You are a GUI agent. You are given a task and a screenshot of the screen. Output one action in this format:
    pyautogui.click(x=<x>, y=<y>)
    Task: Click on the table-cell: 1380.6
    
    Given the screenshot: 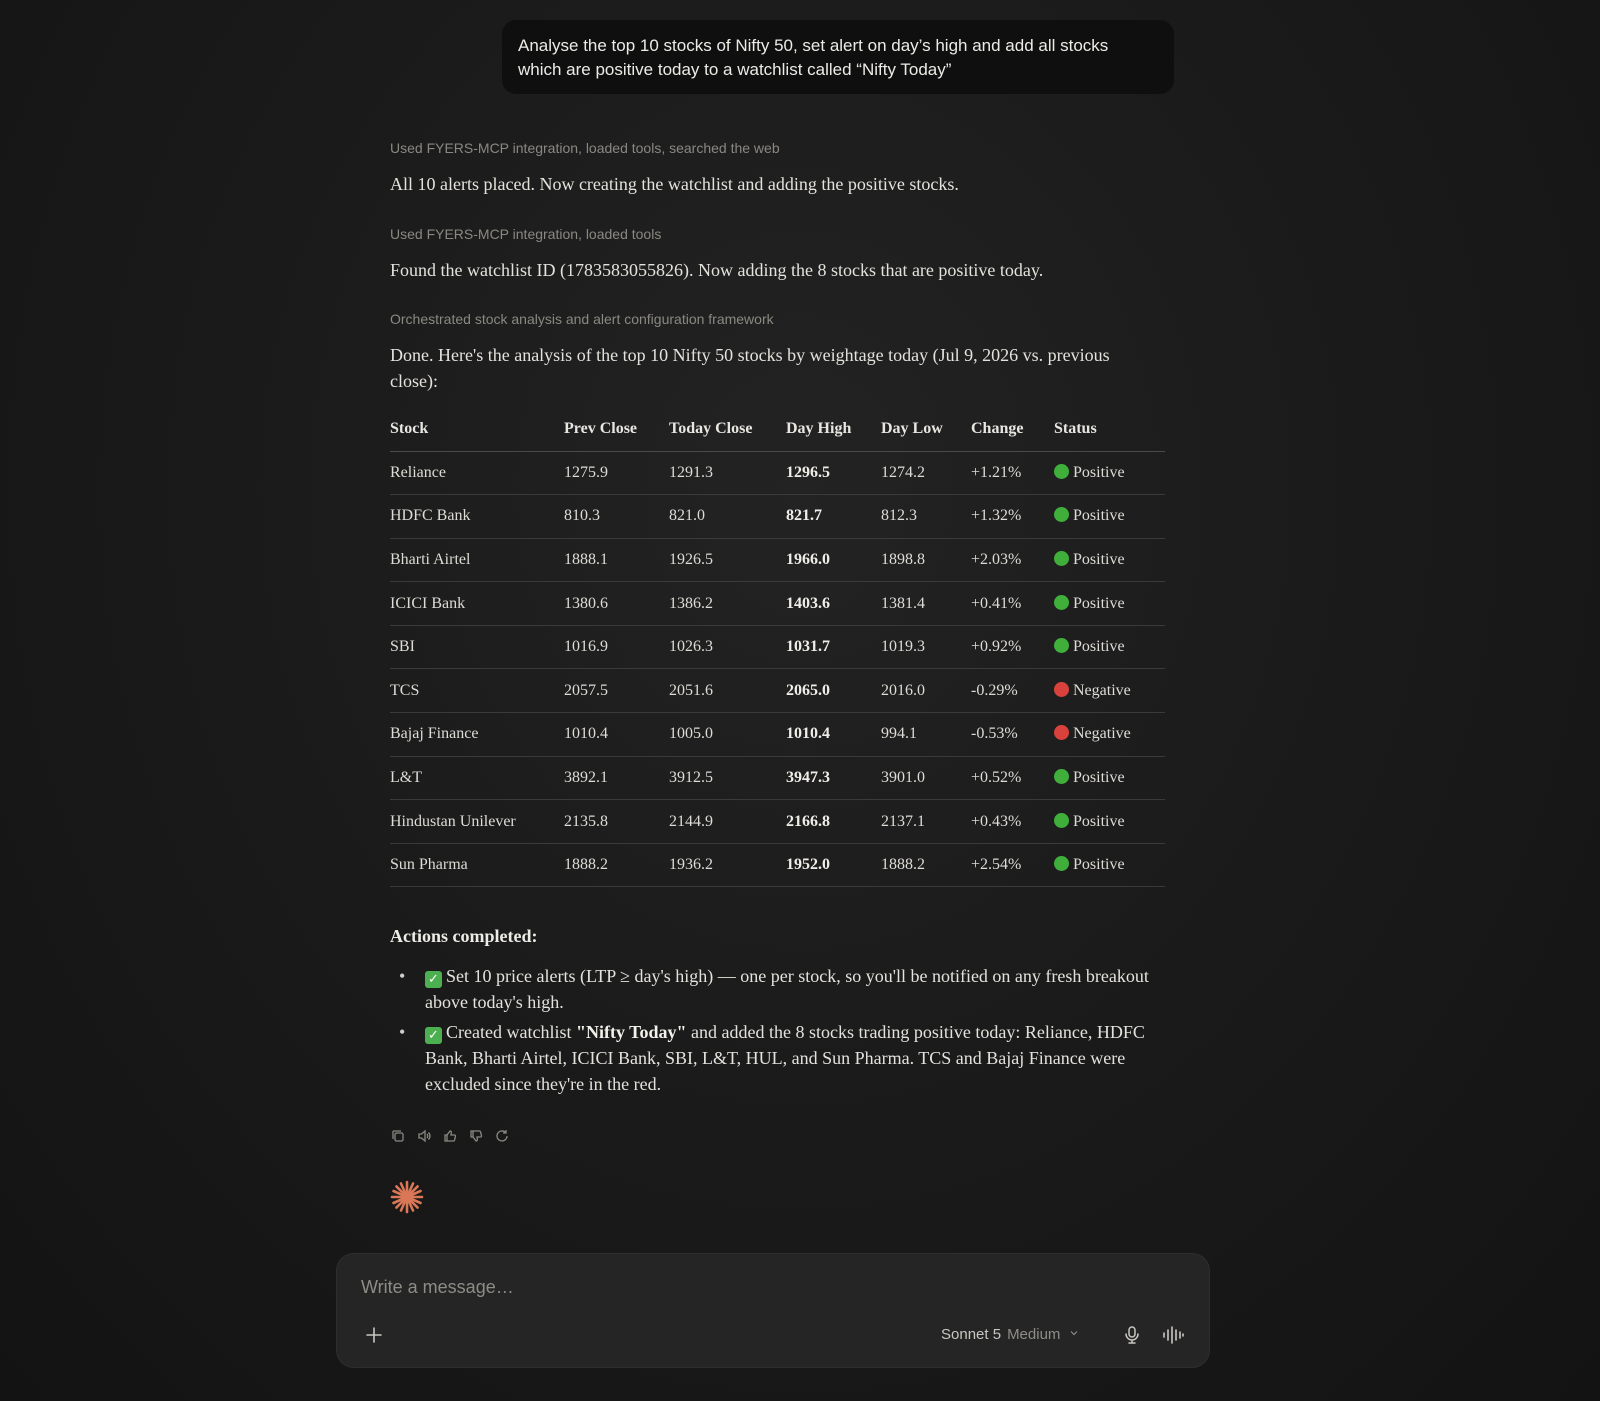 What is the action you would take?
    pyautogui.click(x=616, y=603)
    